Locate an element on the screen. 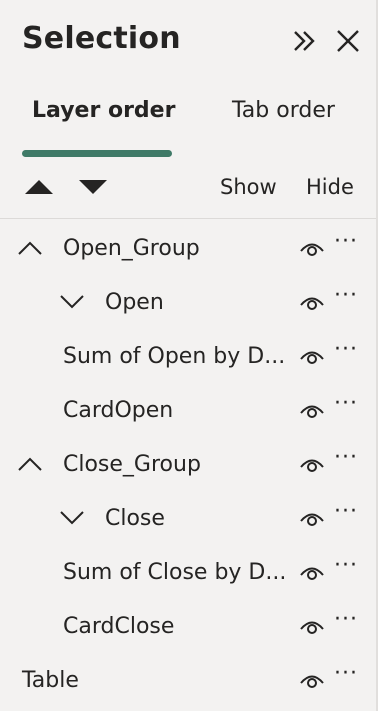  triangle-up-icon is located at coordinates (39, 187).